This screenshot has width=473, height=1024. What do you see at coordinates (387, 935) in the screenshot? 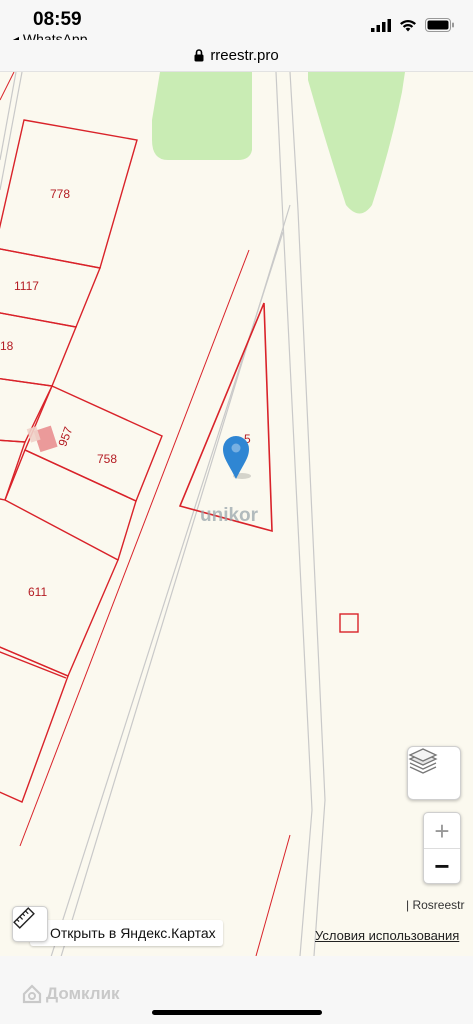
I see `terms-of-use-link: Условия использования` at bounding box center [387, 935].